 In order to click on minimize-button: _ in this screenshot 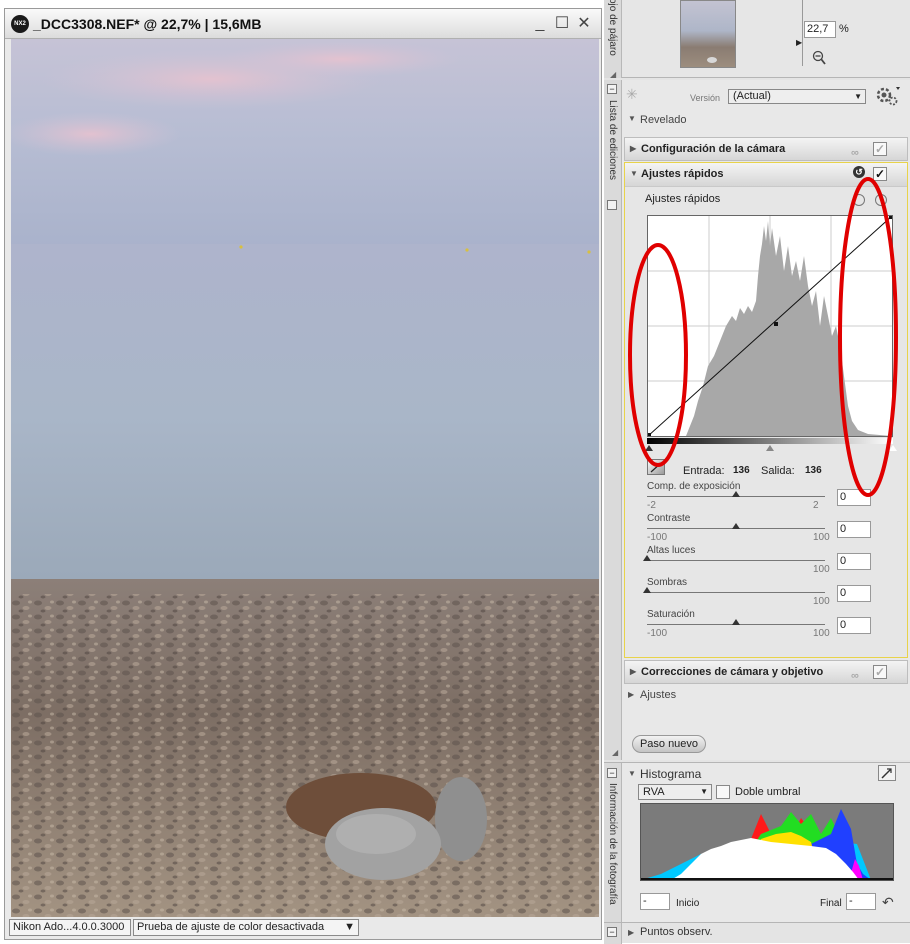, I will do `click(540, 24)`.